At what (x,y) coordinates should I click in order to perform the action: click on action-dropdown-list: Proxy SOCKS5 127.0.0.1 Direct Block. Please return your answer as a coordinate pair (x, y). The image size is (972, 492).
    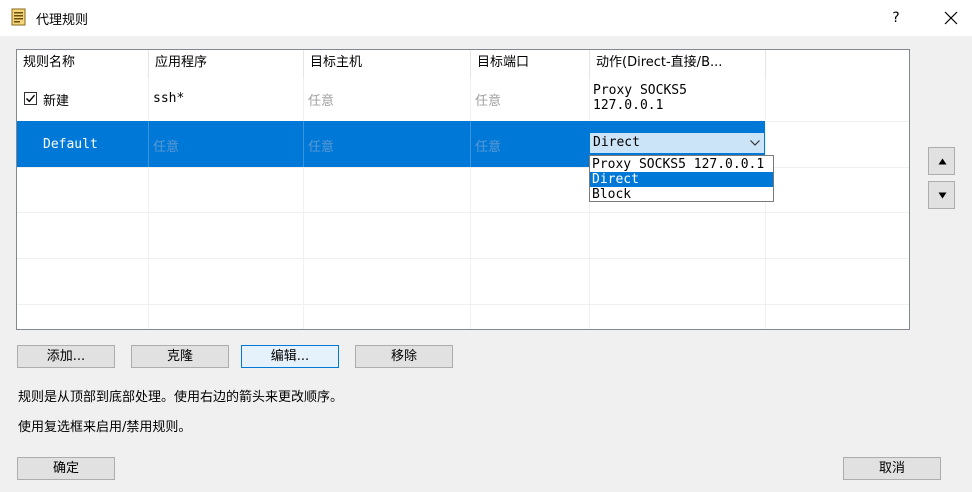
    Looking at the image, I should click on (681, 178).